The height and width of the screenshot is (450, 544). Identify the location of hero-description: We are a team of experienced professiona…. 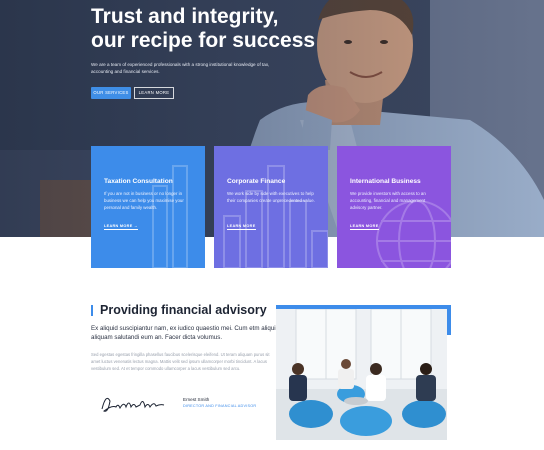
(180, 68).